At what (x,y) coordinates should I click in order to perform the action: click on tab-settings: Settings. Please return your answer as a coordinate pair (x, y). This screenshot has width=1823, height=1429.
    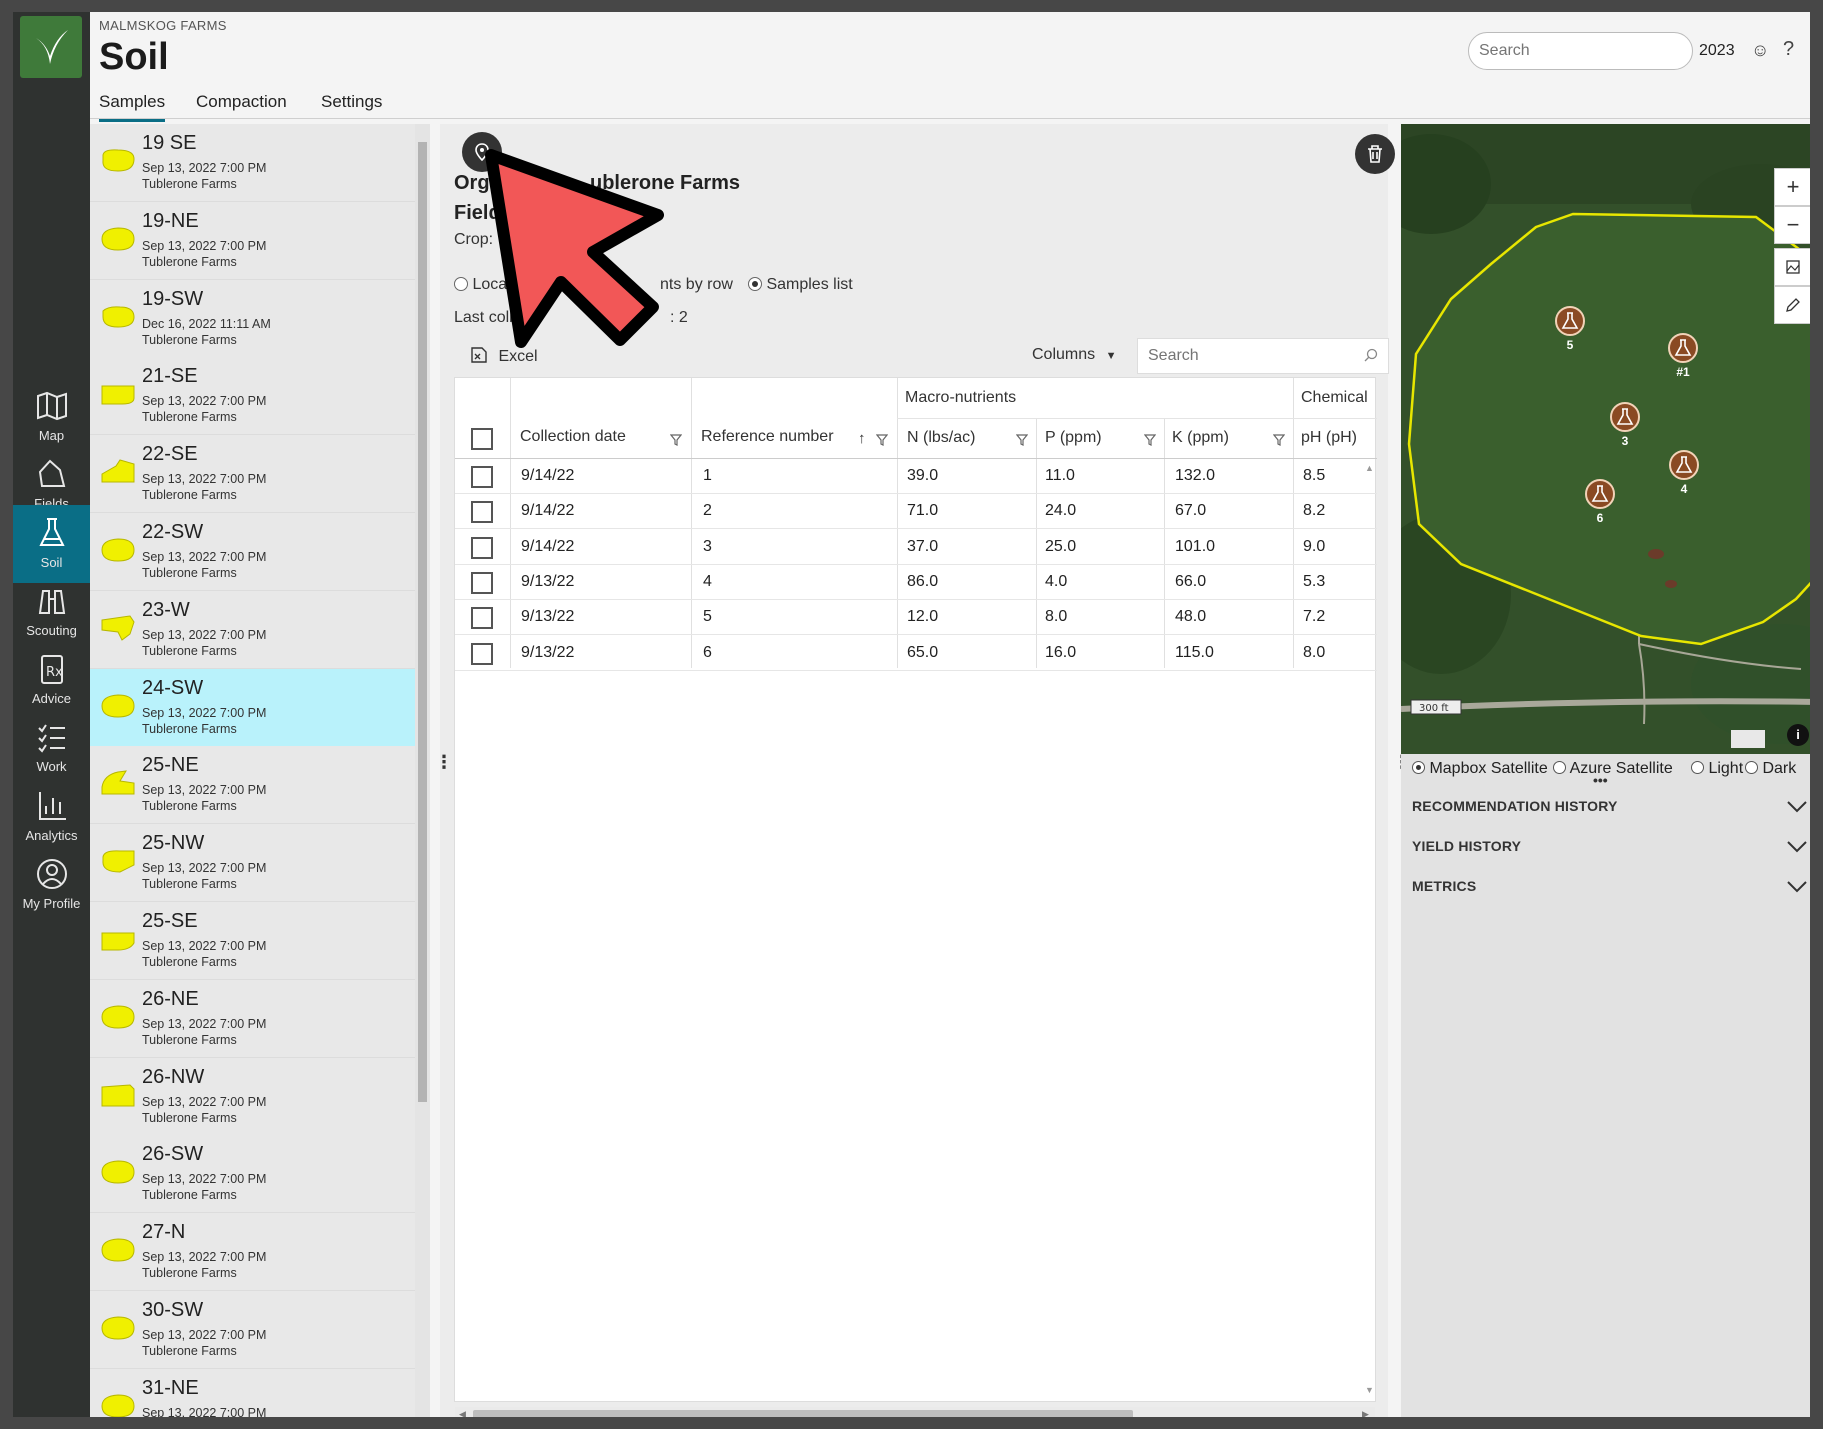
    Looking at the image, I should click on (351, 105).